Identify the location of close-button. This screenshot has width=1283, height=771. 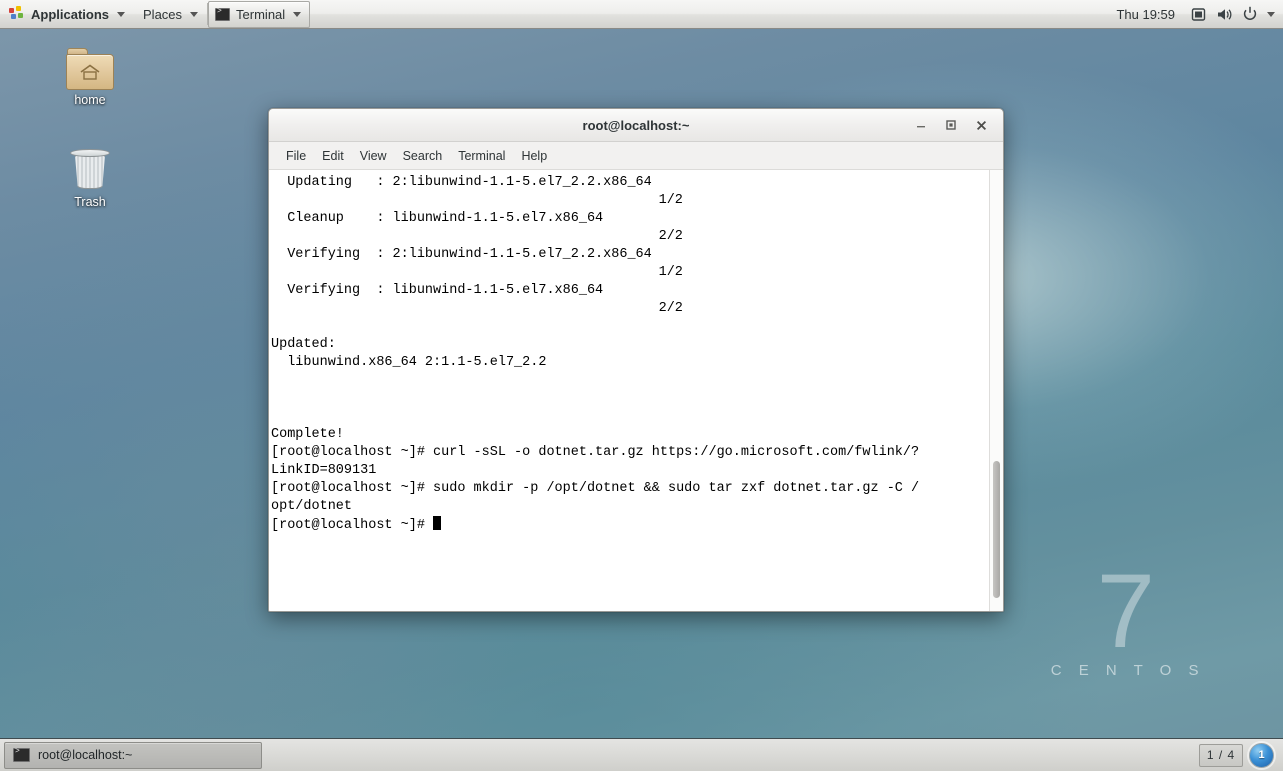
(981, 125).